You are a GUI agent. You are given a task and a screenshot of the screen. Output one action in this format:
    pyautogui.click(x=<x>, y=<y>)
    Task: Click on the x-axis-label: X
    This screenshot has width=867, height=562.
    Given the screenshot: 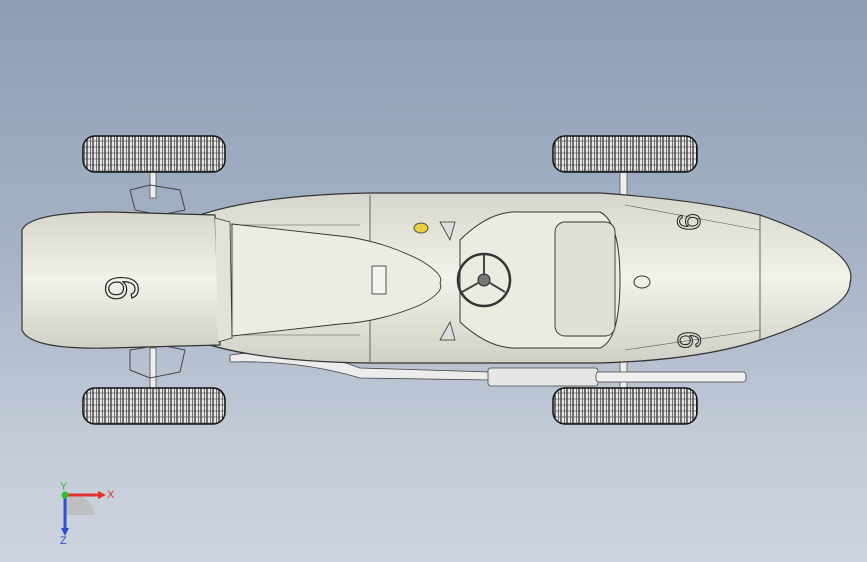 What is the action you would take?
    pyautogui.click(x=111, y=495)
    